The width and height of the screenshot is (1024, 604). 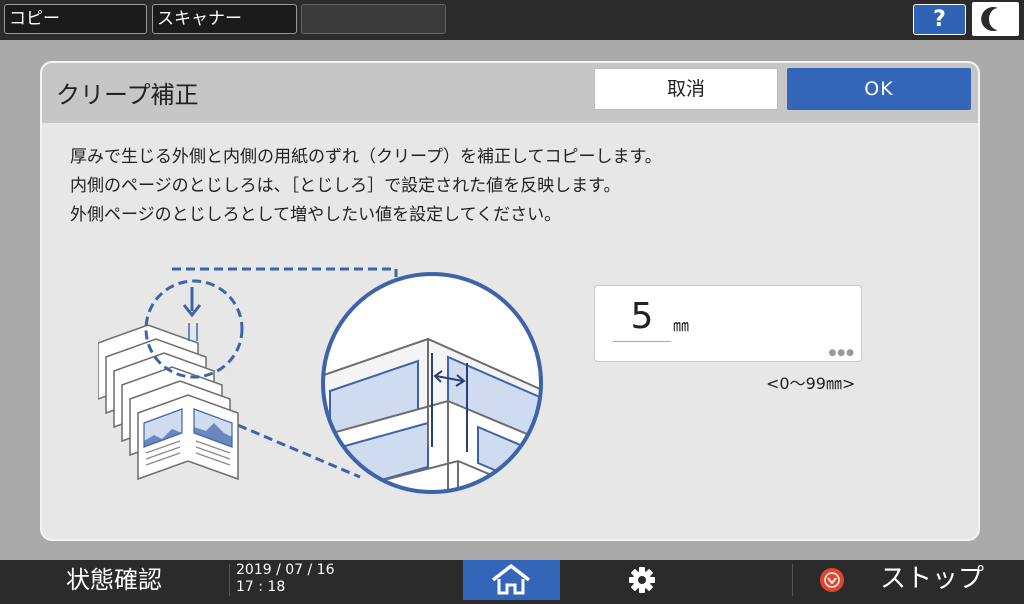 What do you see at coordinates (373, 19) in the screenshot?
I see `tab-empty` at bounding box center [373, 19].